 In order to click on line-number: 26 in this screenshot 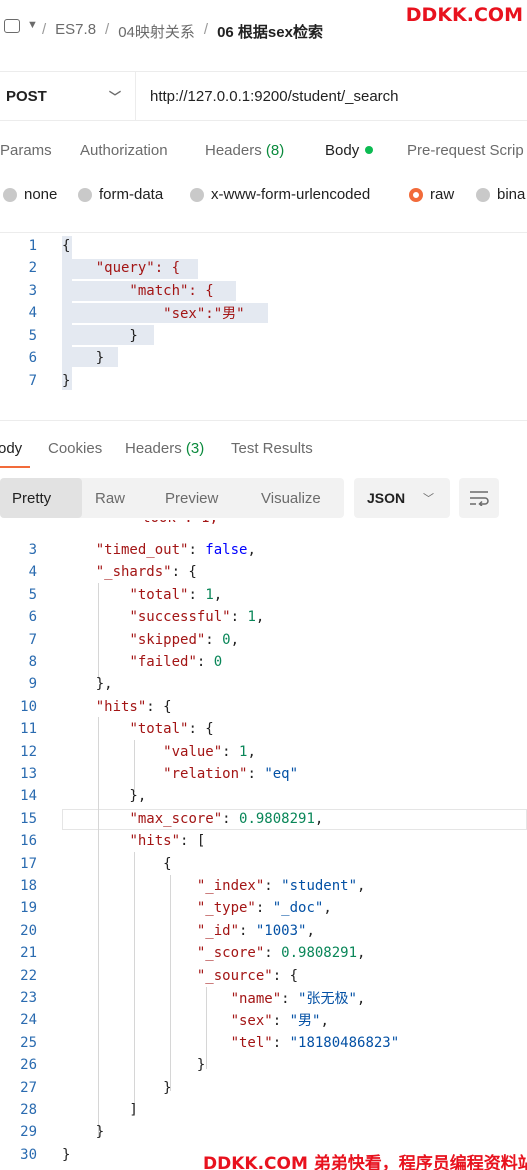, I will do `click(28, 1065)`.